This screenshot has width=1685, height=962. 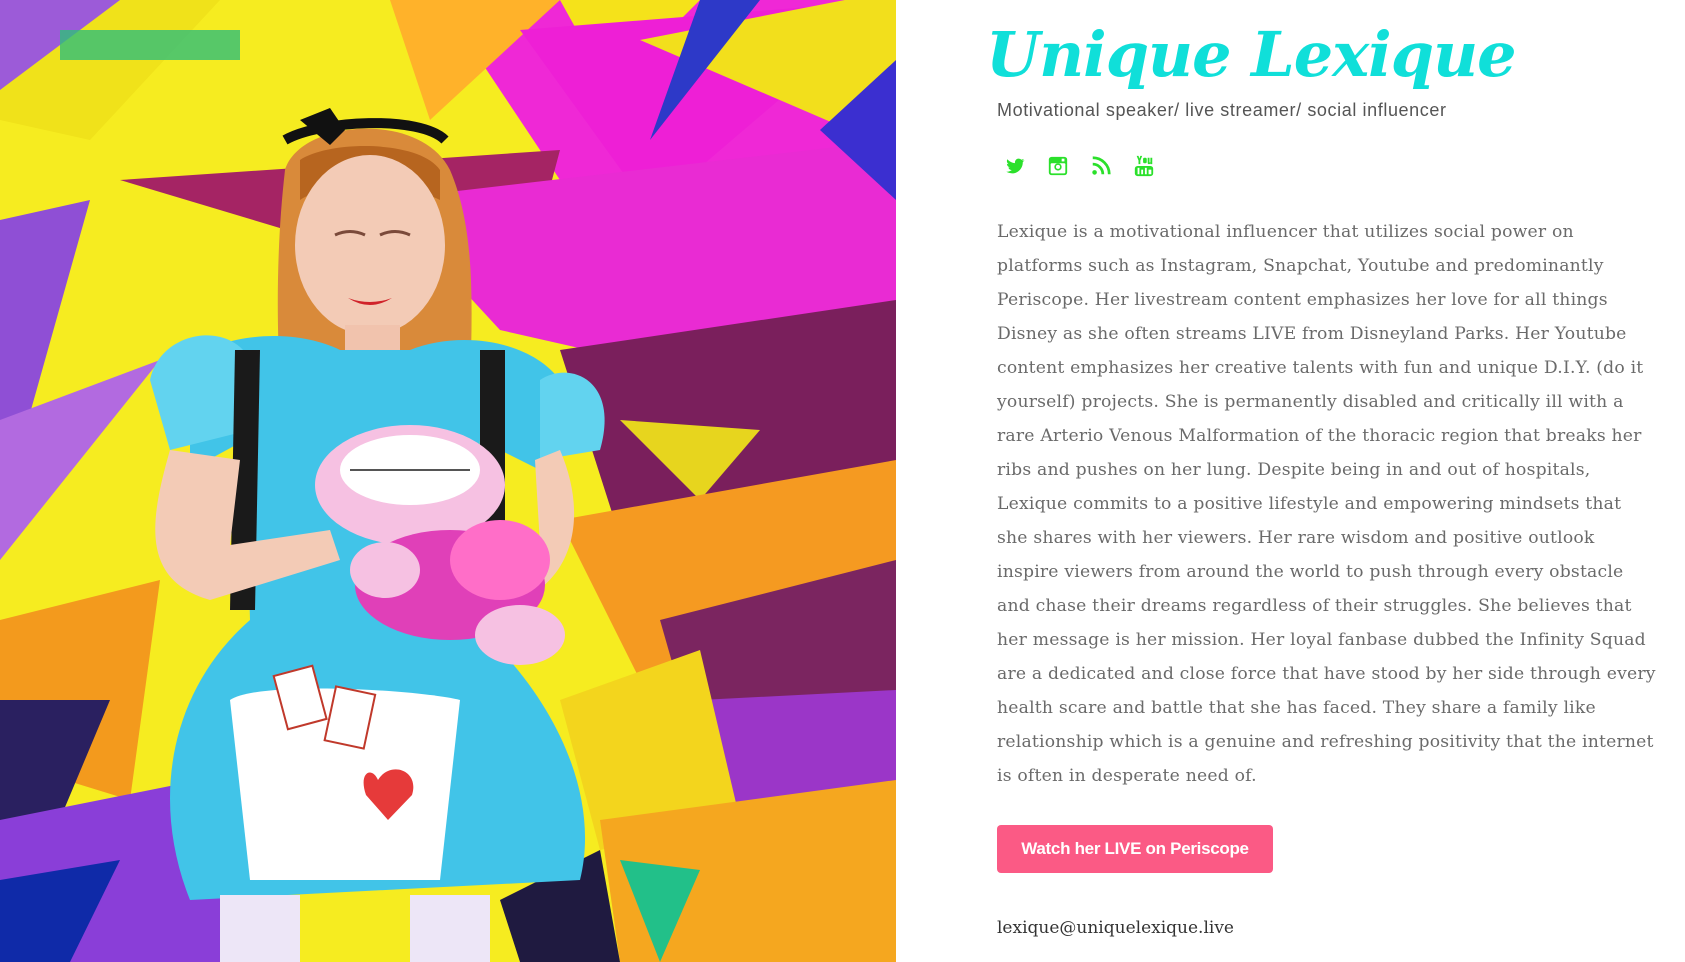 I want to click on instagram-icon, so click(x=1058, y=166).